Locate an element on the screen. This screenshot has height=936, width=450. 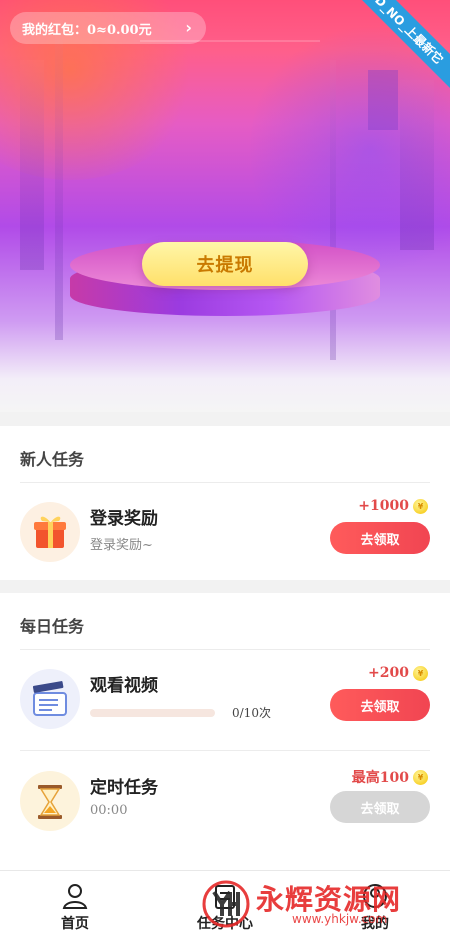
nav-label: 我的 is located at coordinates (375, 924).